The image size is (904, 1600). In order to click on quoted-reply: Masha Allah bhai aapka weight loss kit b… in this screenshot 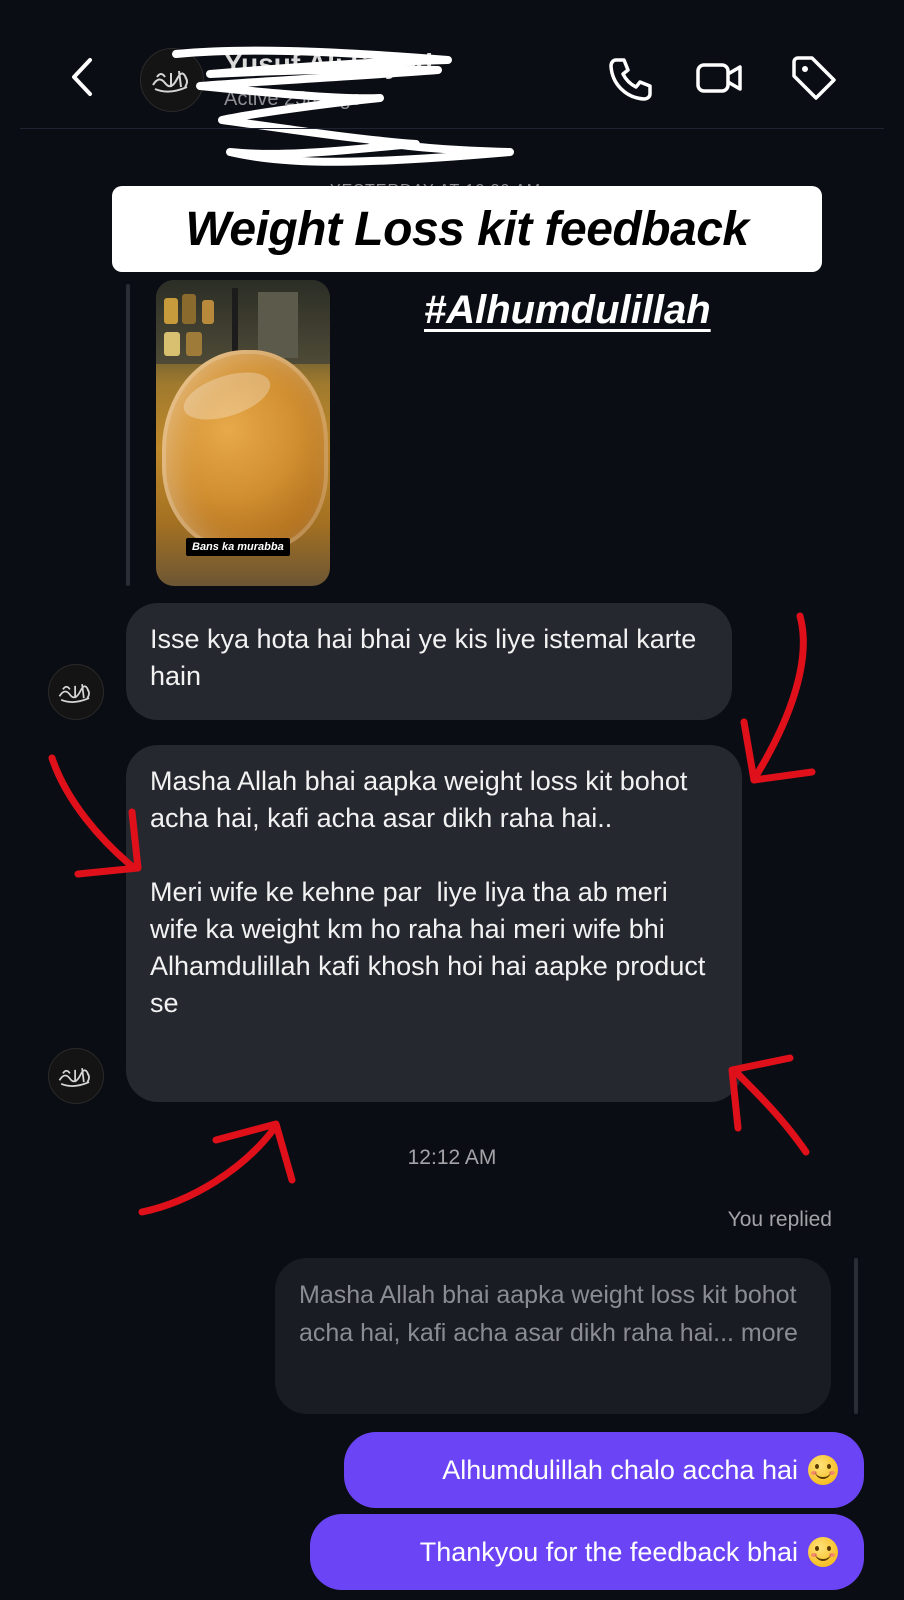, I will do `click(553, 1336)`.